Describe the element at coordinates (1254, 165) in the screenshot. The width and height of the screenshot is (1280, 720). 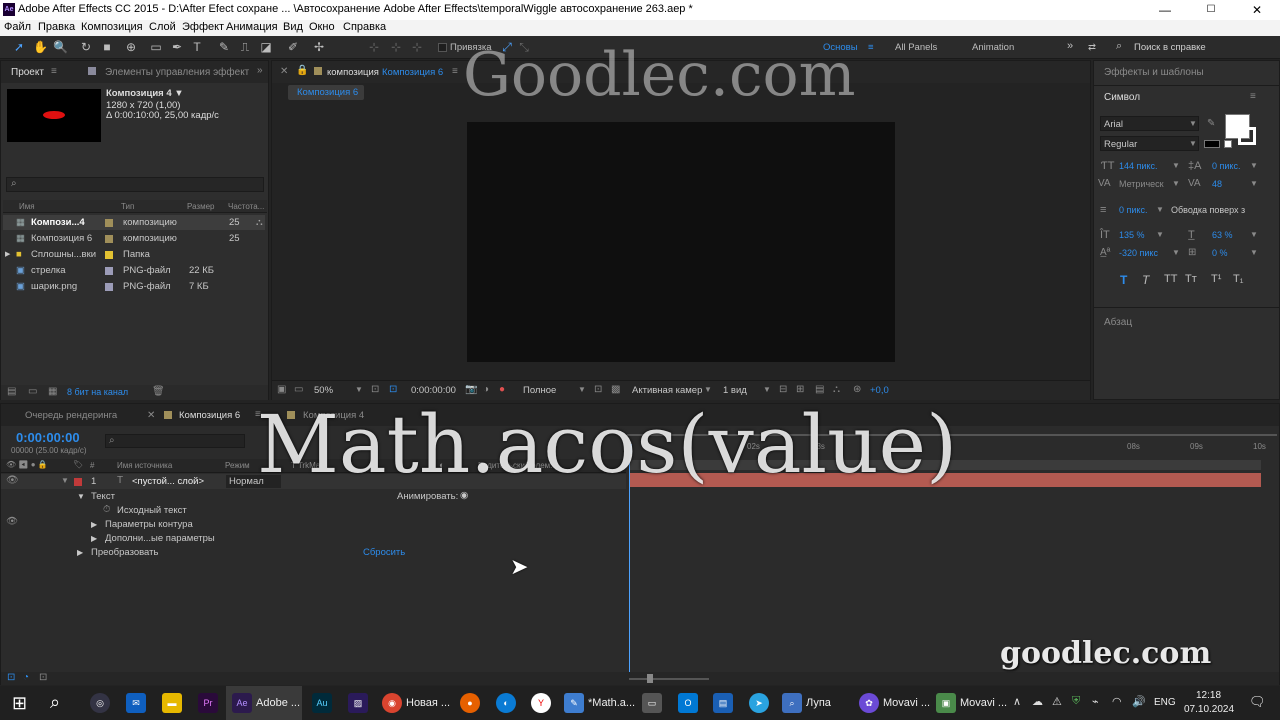
I see `leading-arrow-icon: ▼` at that location.